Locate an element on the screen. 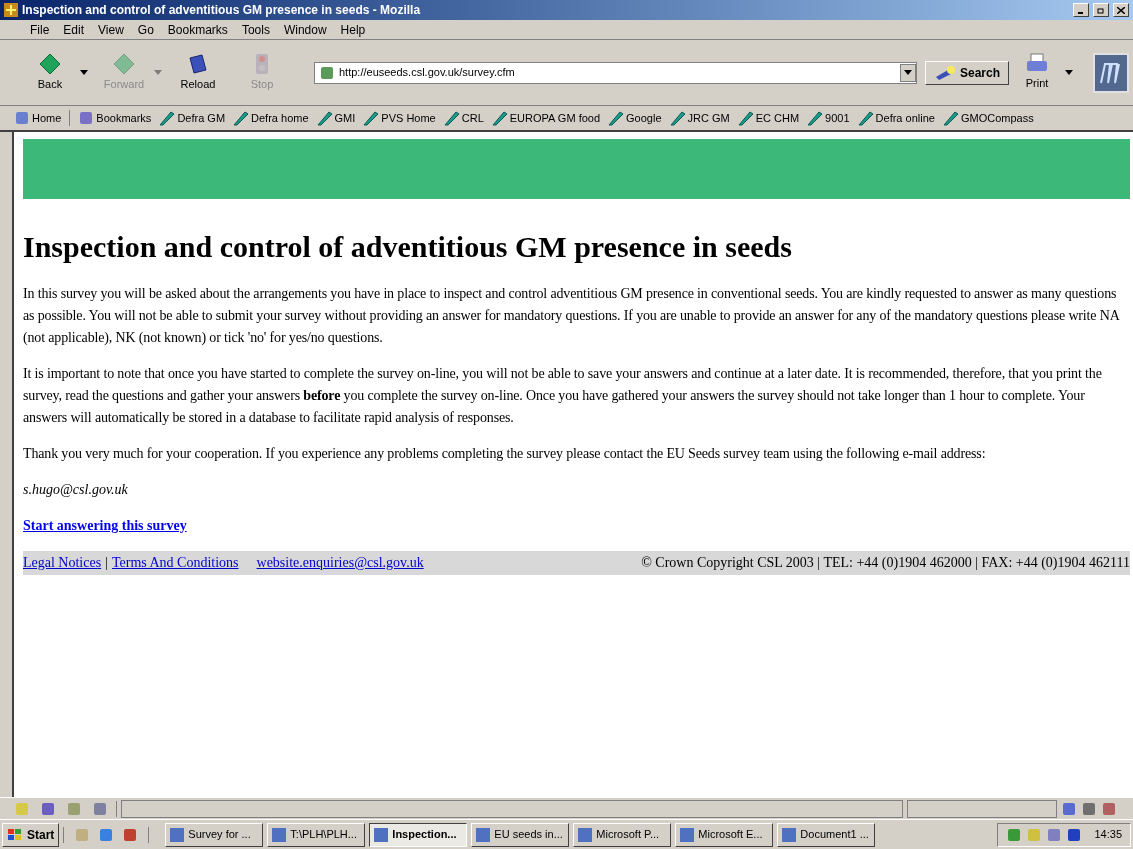  restore-icon is located at coordinates (1101, 10).